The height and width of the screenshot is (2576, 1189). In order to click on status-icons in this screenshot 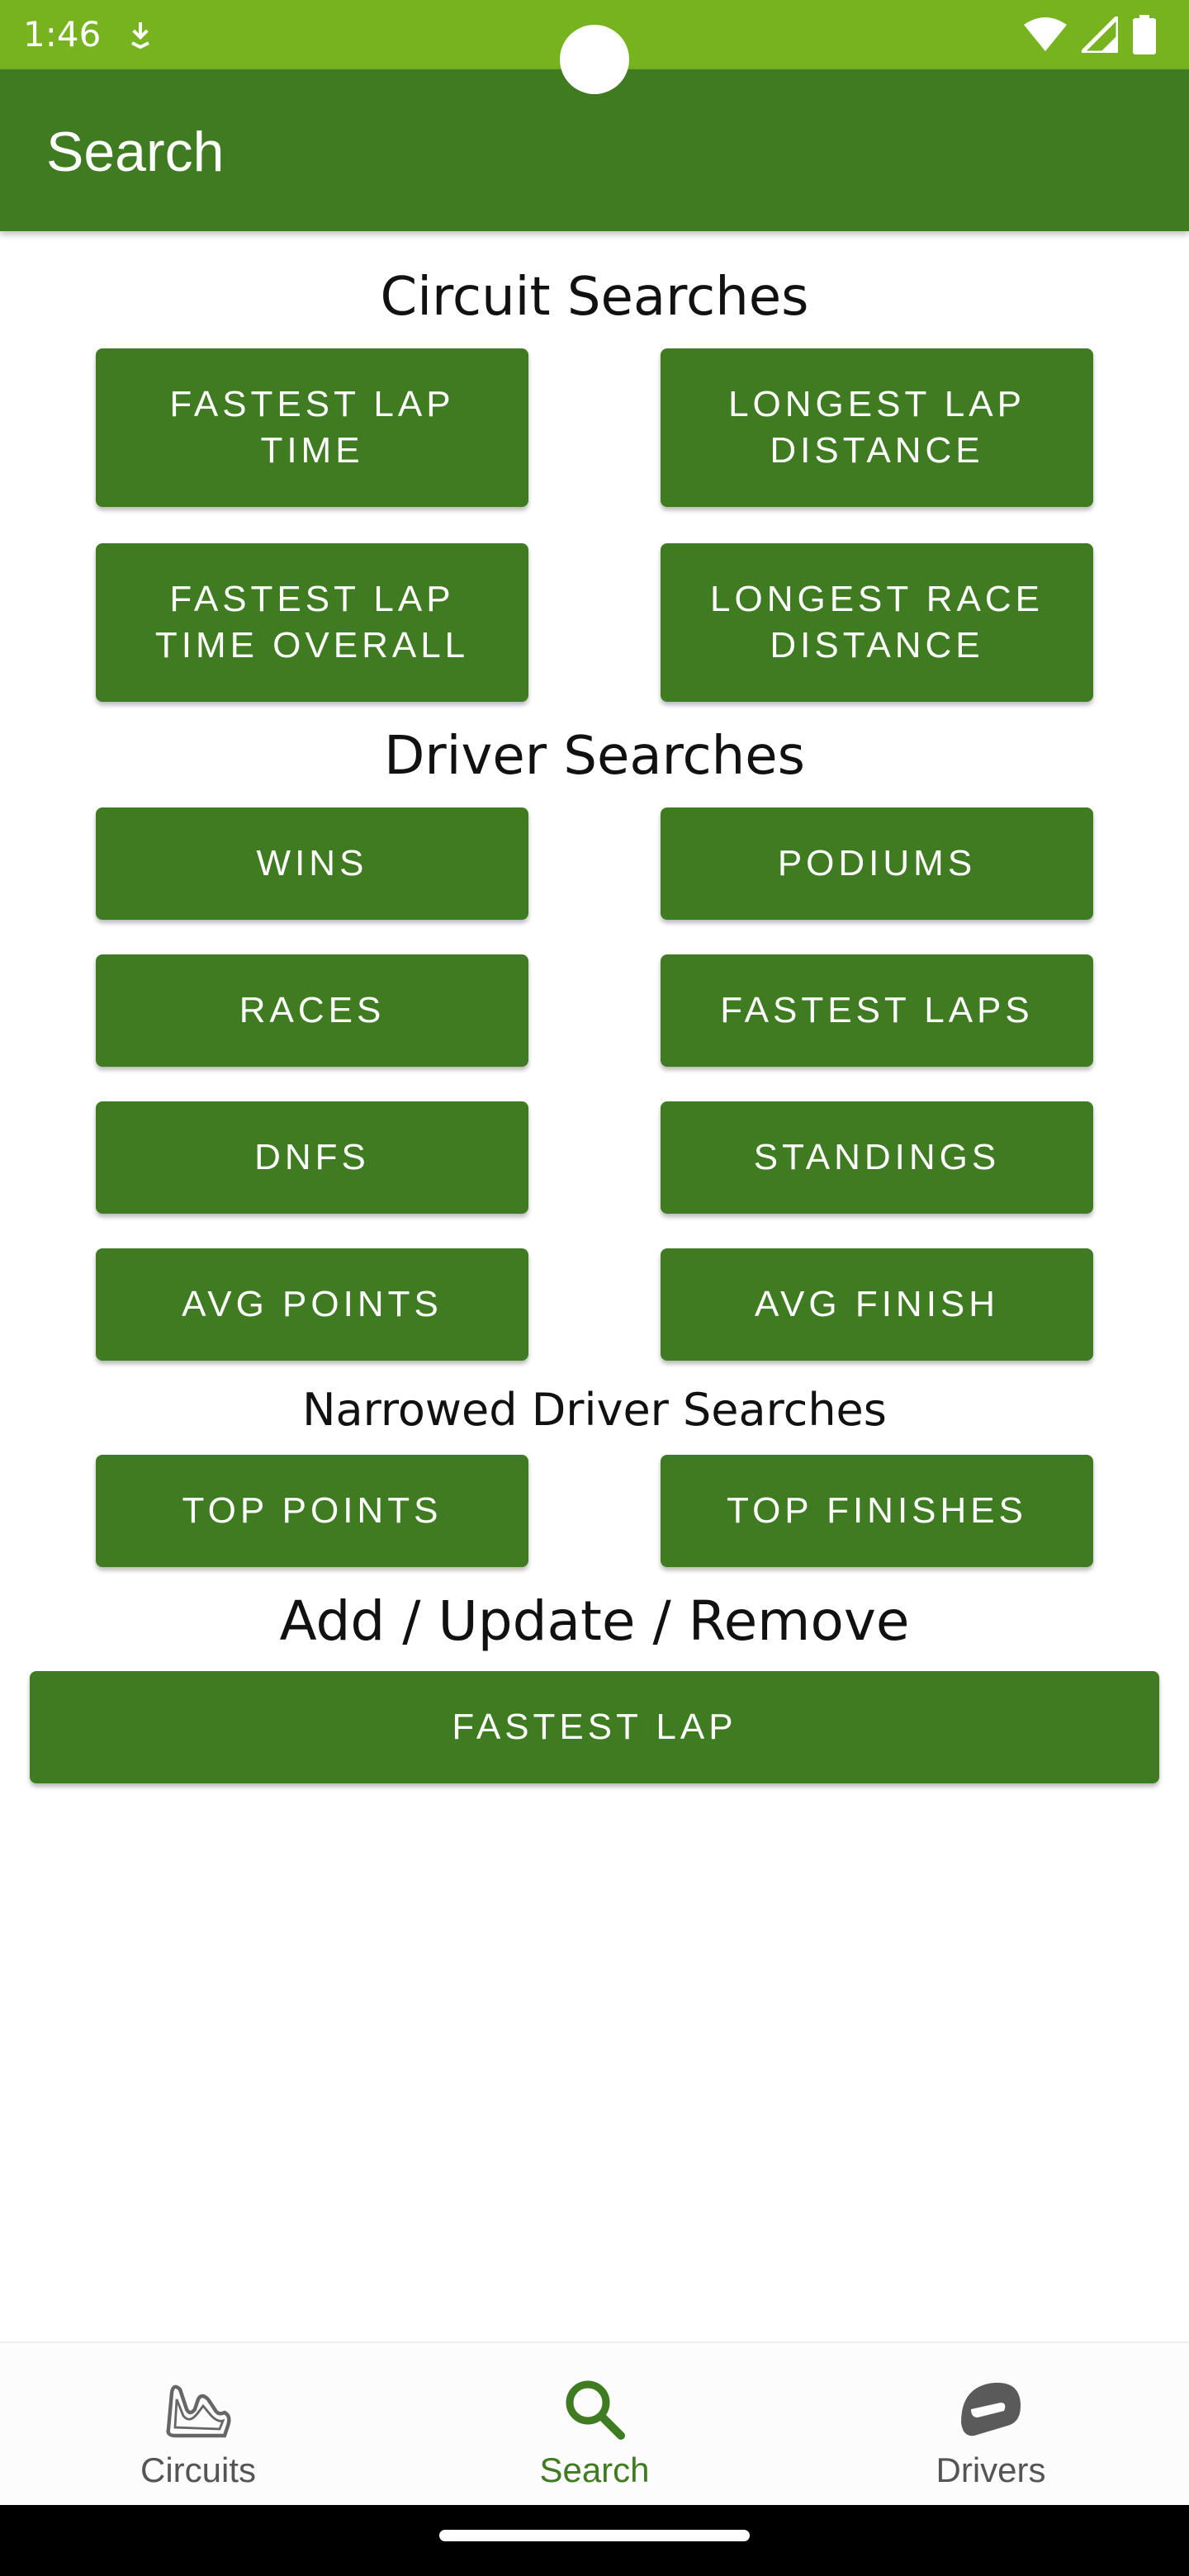, I will do `click(1090, 34)`.